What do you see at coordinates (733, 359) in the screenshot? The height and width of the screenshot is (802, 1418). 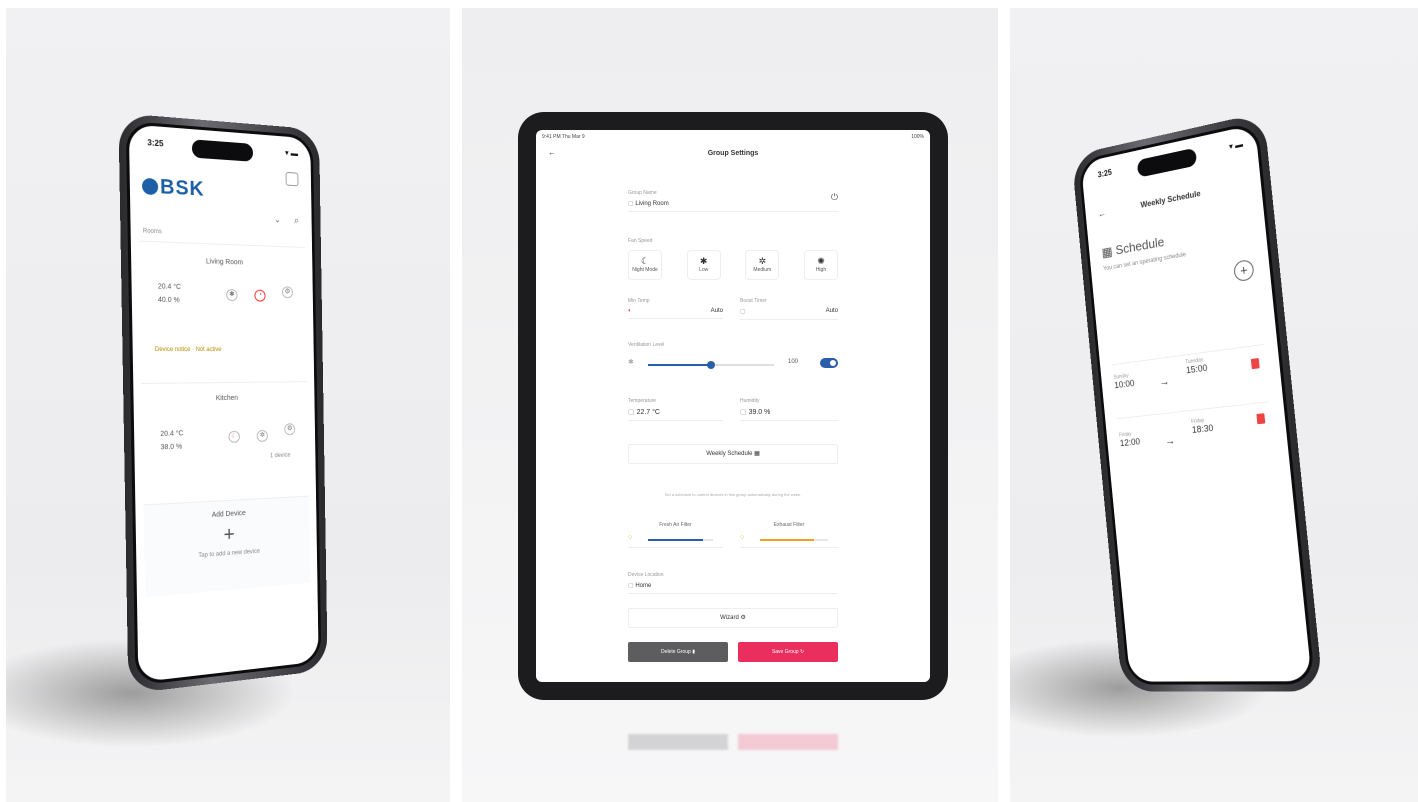 I see `ventilation-section: Ventilation Level ✱ 100` at bounding box center [733, 359].